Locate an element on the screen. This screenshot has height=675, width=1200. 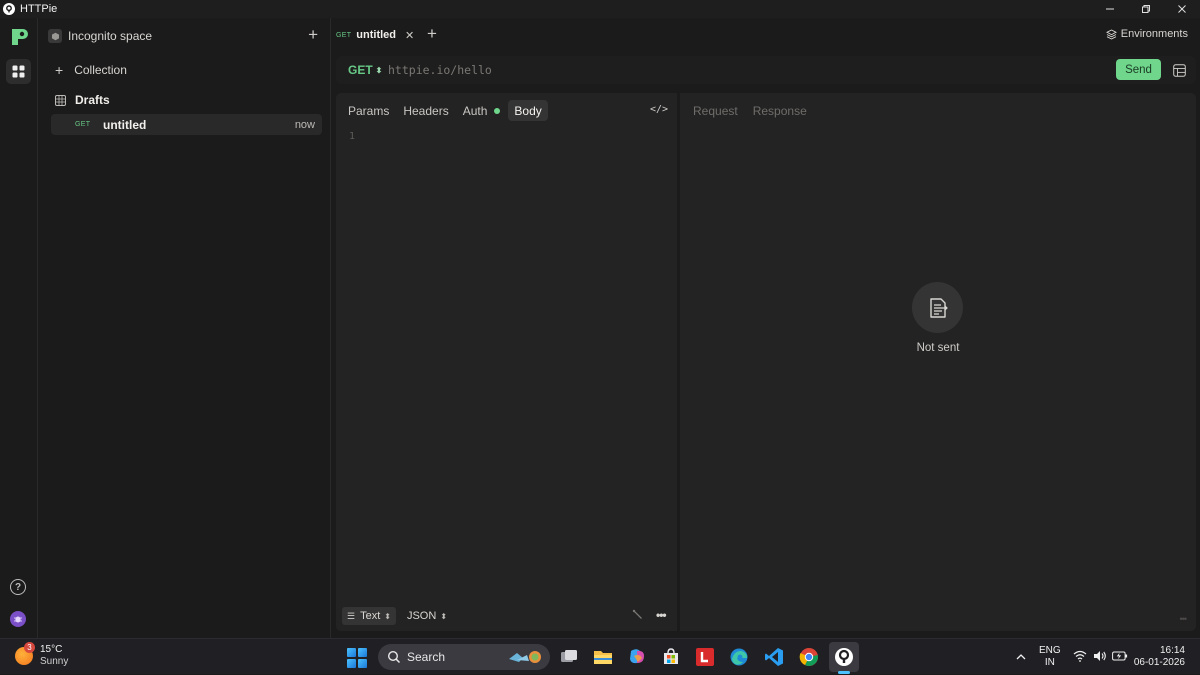
clock-time: 16:14 is located at coordinates (1172, 650).